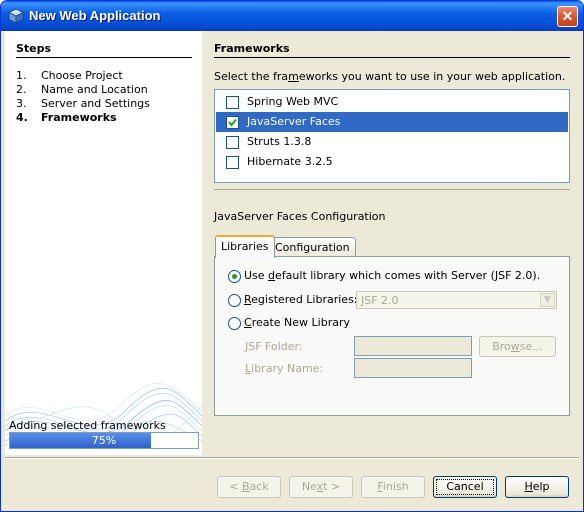 The width and height of the screenshot is (584, 512). What do you see at coordinates (293, 101) in the screenshot?
I see `framework-label: Spring Web MVC` at bounding box center [293, 101].